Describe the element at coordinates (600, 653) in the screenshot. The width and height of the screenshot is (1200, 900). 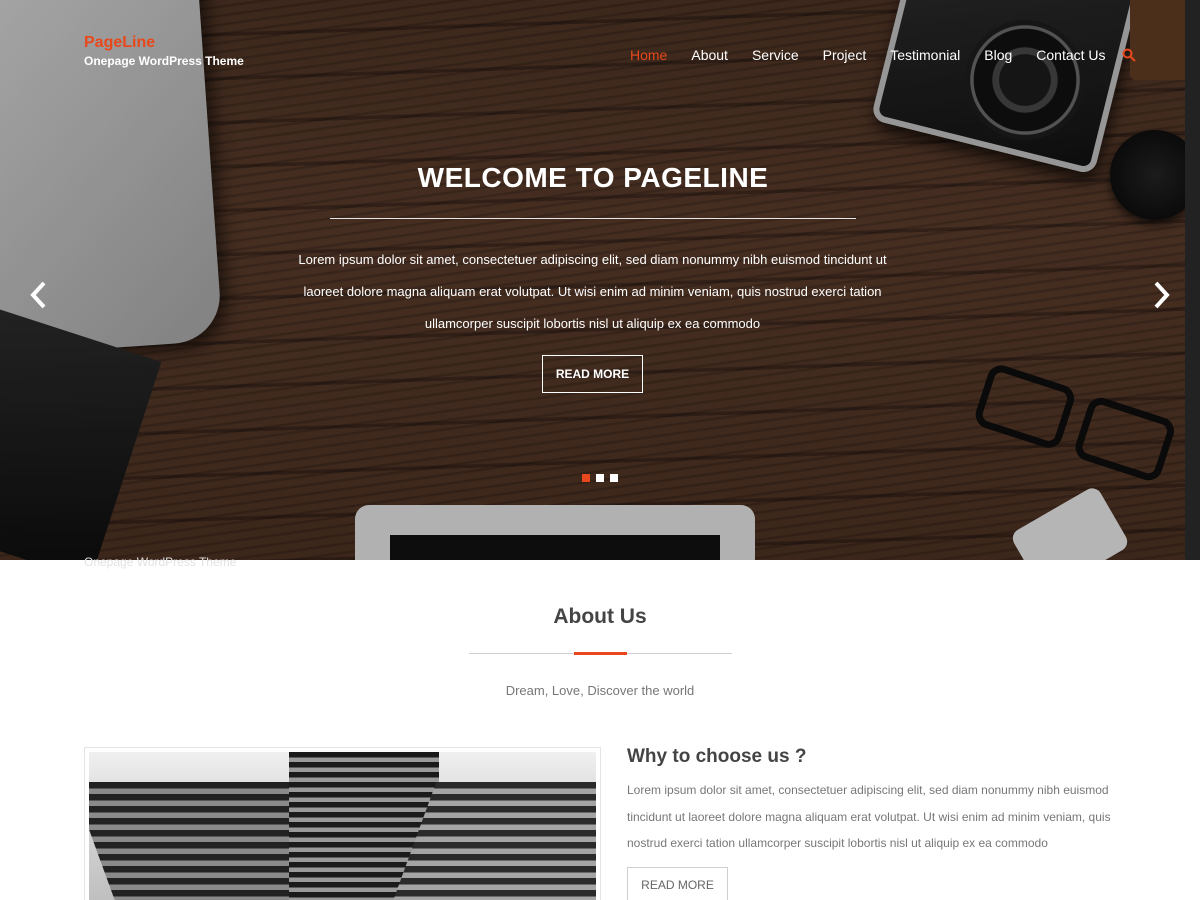
I see `about-divider-accent` at that location.